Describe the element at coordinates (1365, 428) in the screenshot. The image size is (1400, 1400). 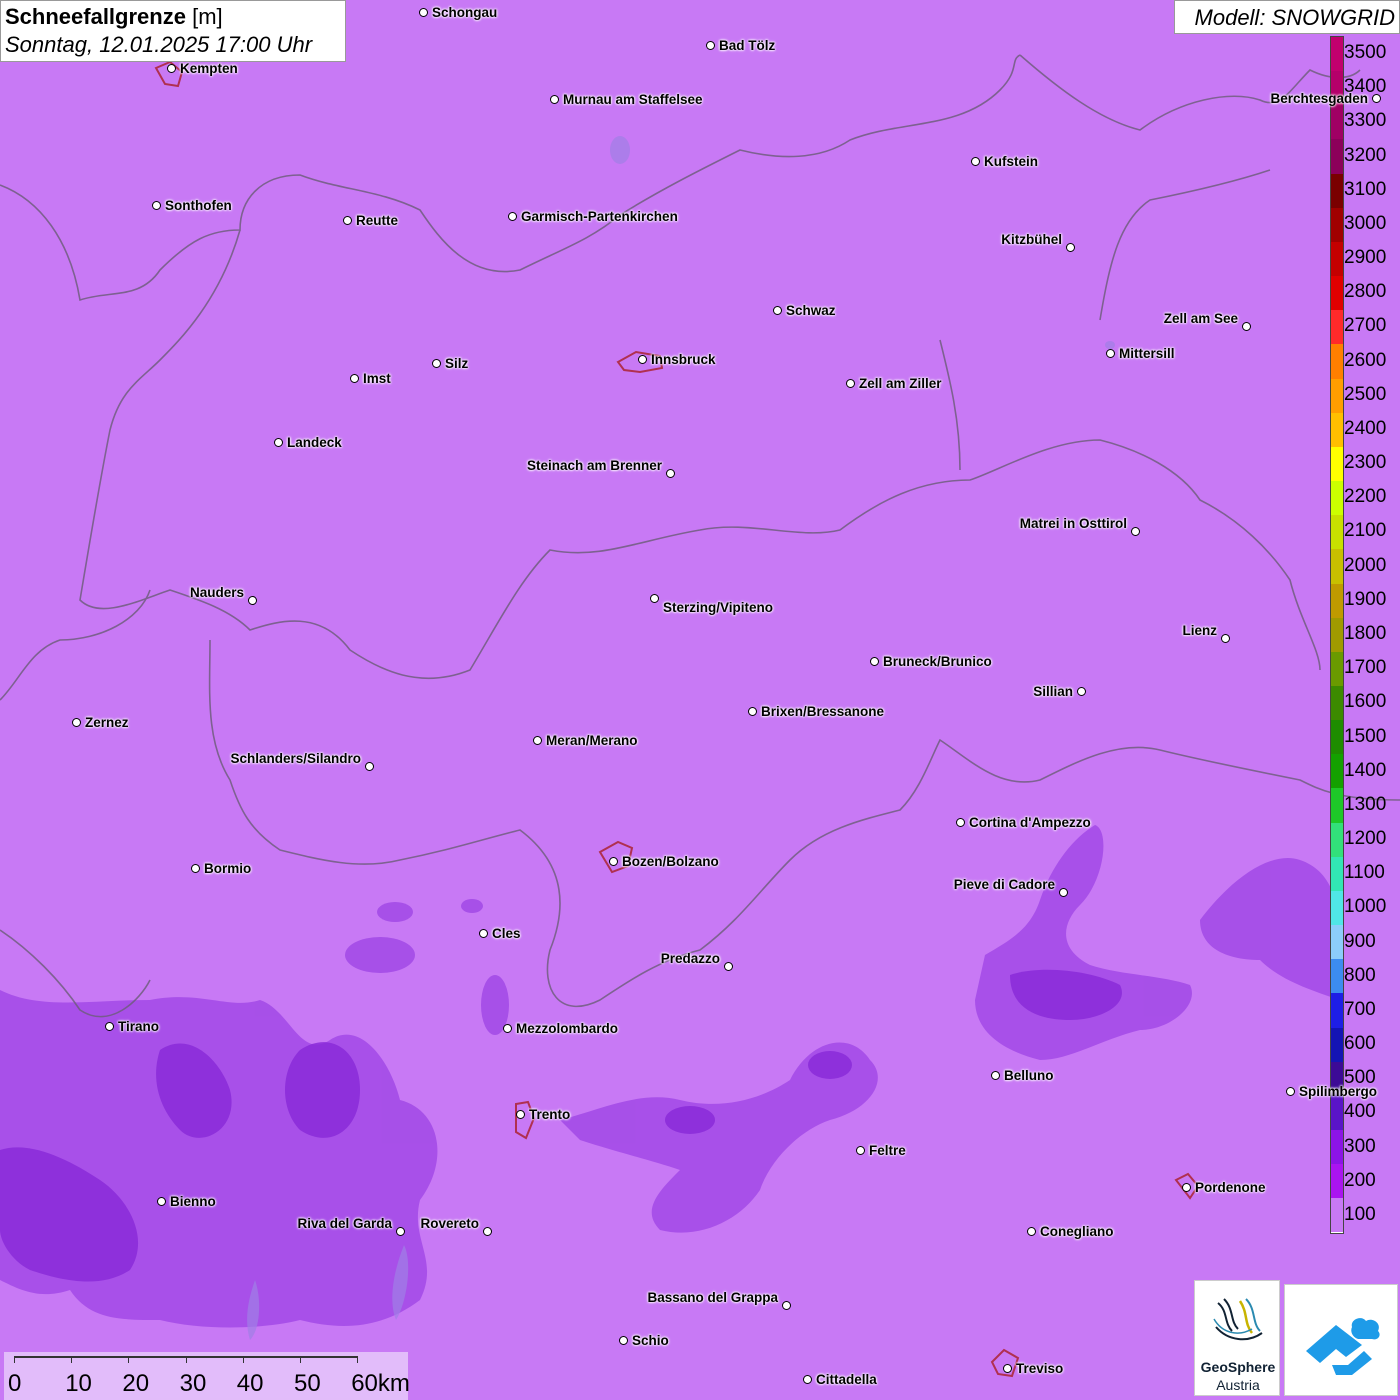
I see `legend-label: 2400` at that location.